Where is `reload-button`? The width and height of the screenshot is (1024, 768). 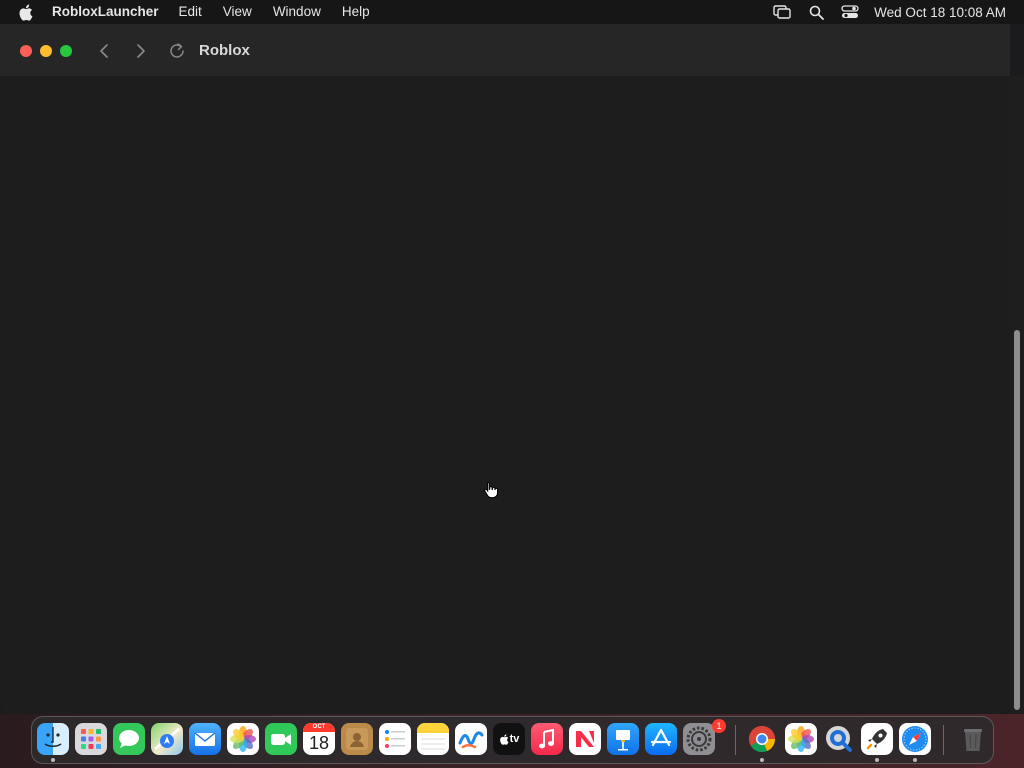 reload-button is located at coordinates (177, 51).